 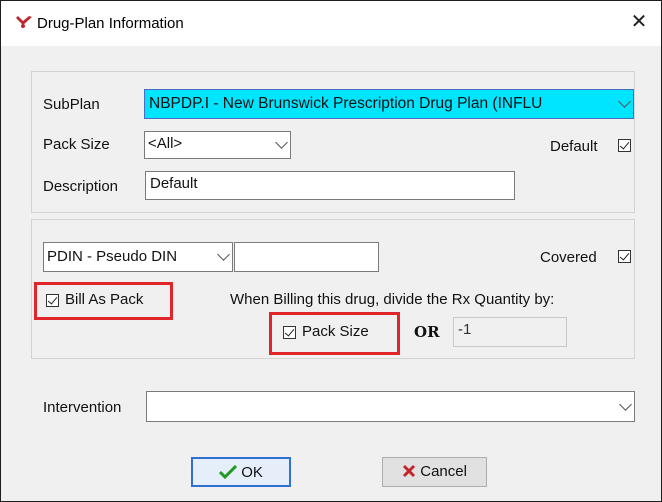 I want to click on title-bar: Drug-Plan Information ✕, so click(x=331, y=23).